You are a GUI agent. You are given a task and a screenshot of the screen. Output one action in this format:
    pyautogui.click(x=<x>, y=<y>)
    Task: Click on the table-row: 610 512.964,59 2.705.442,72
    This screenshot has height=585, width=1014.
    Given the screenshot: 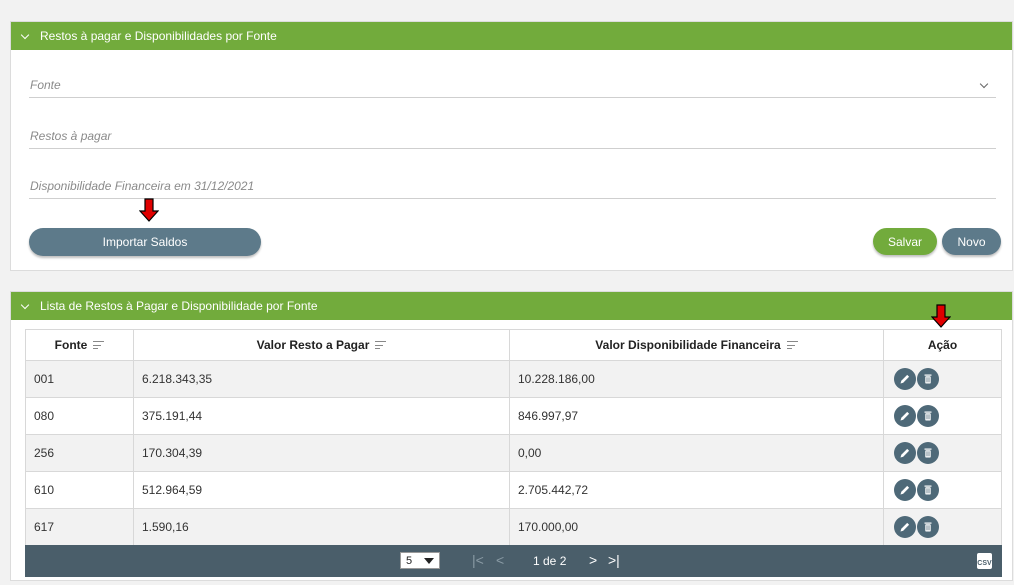 What is the action you would take?
    pyautogui.click(x=513, y=490)
    